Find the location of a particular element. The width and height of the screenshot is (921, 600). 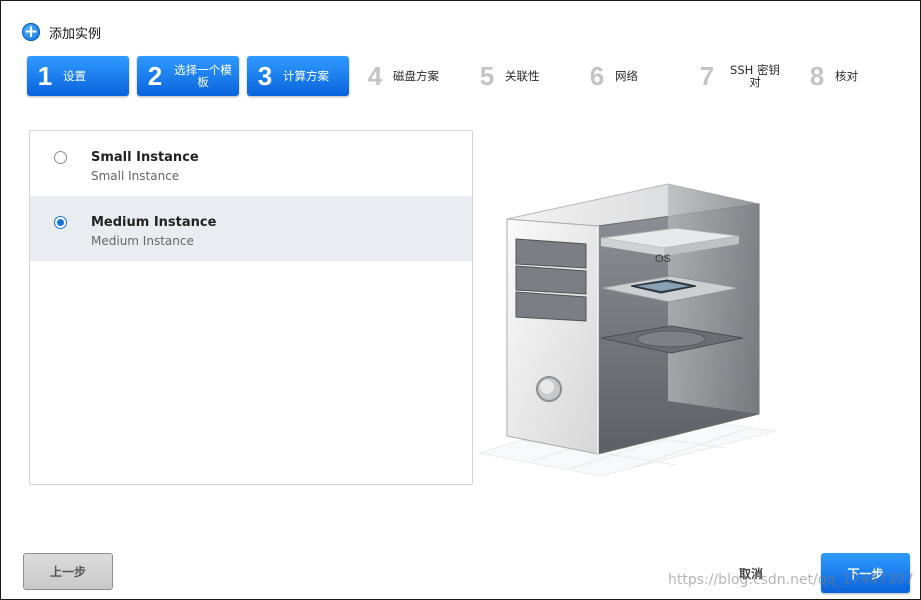

offering-name: Small Instance is located at coordinates (145, 157).